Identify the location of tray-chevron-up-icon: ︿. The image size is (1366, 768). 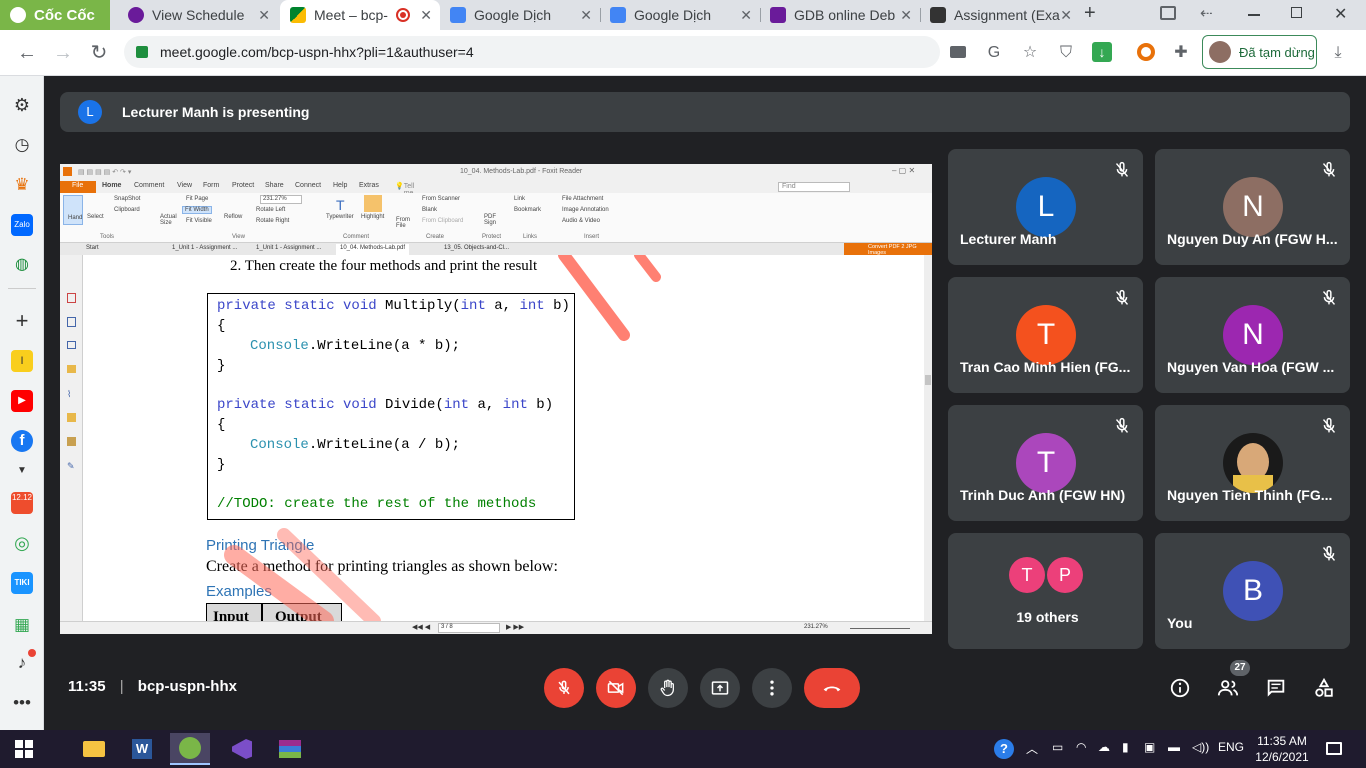
(1032, 748).